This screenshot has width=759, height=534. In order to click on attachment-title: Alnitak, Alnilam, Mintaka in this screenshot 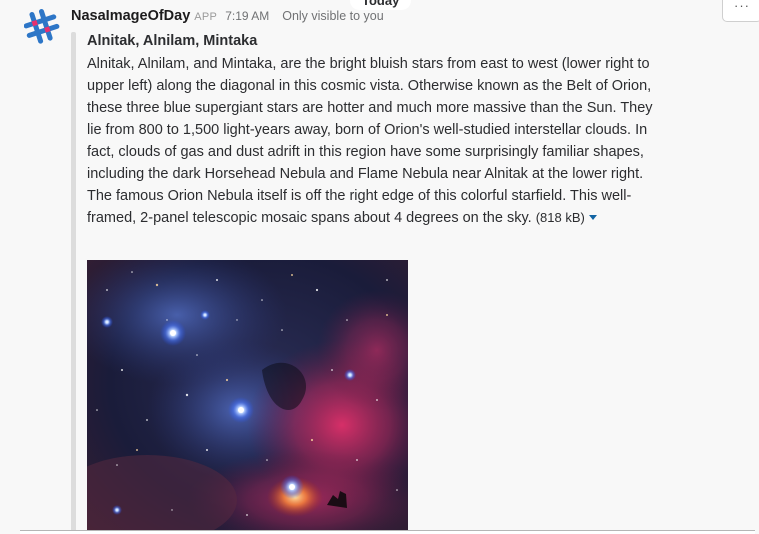, I will do `click(172, 41)`.